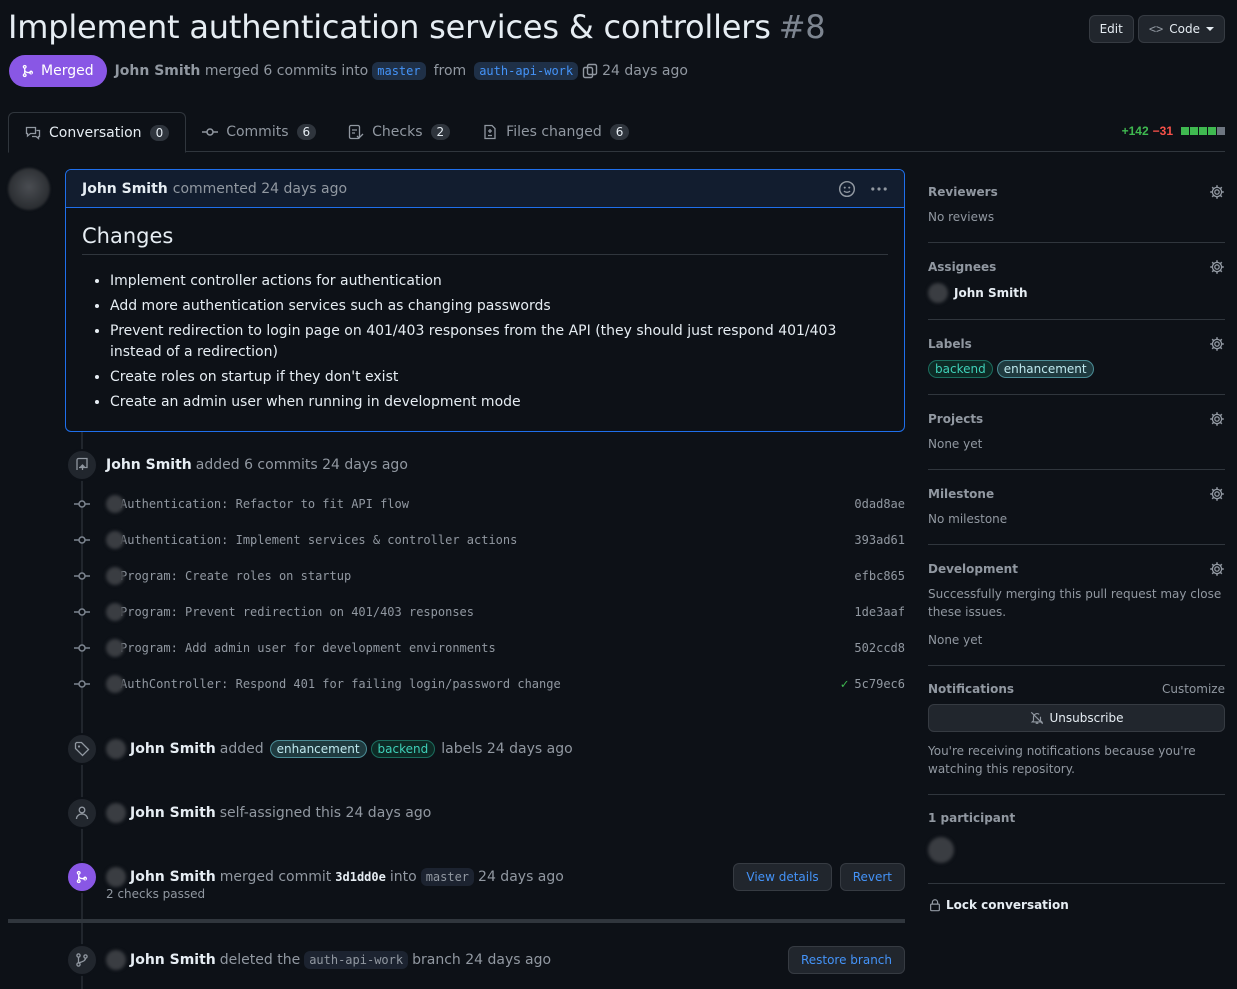 The height and width of the screenshot is (989, 1237). I want to click on revert-button: Revert, so click(872, 877).